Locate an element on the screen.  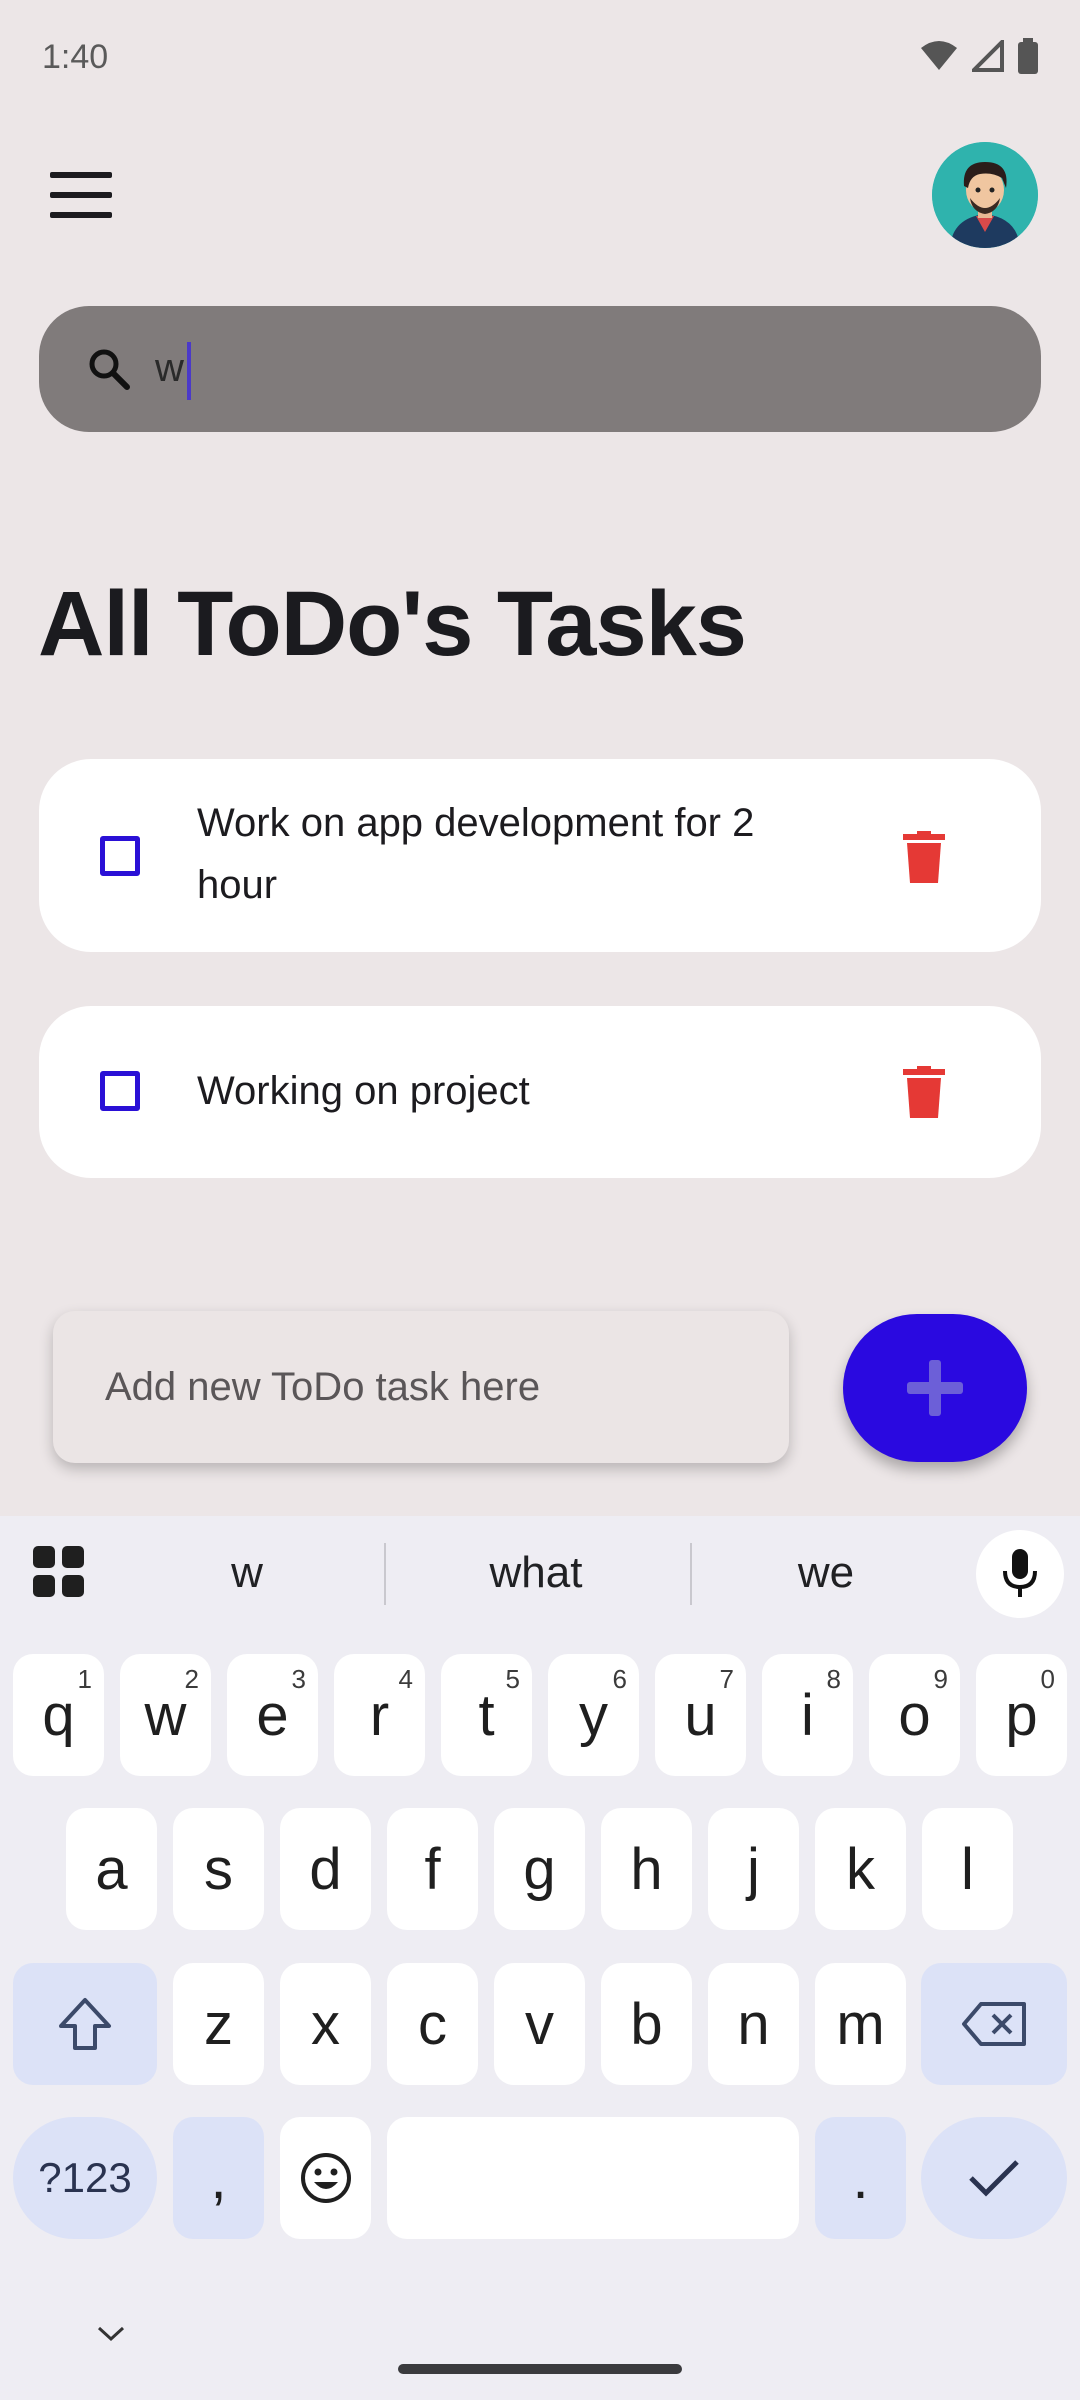
key-b: b is located at coordinates (646, 2024).